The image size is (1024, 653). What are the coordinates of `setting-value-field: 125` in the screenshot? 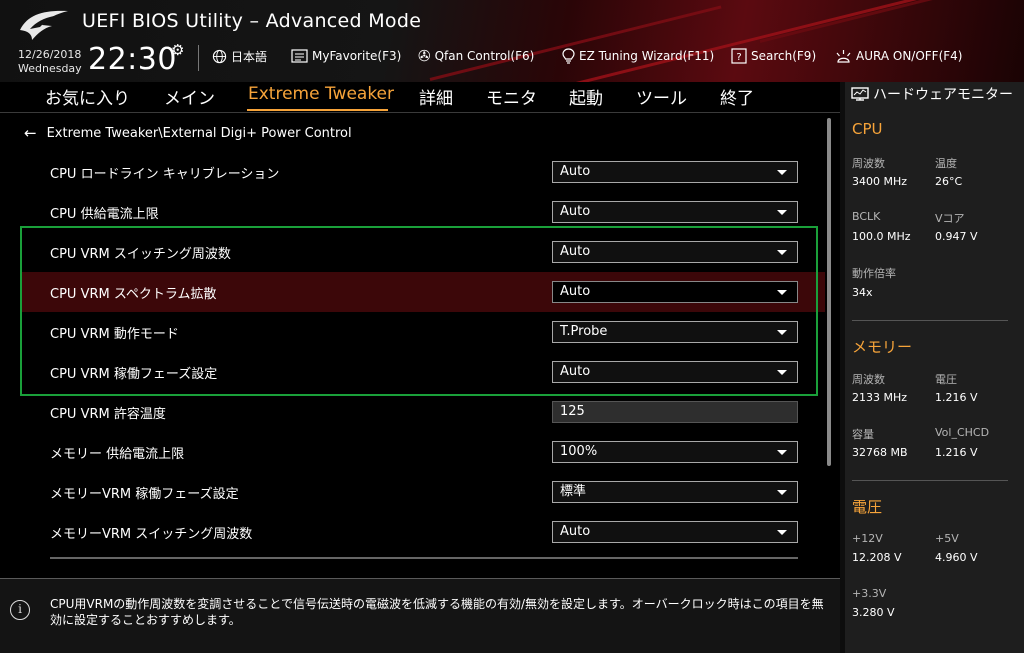 It's located at (675, 412).